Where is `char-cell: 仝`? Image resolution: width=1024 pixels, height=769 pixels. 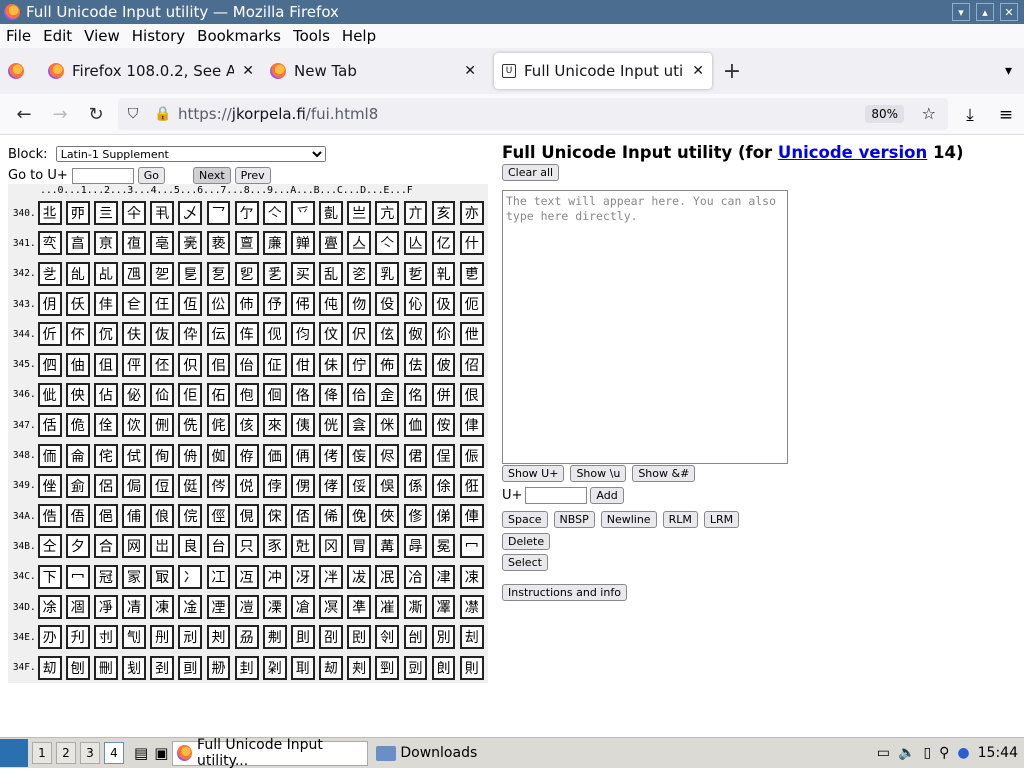 char-cell: 仝 is located at coordinates (49, 546).